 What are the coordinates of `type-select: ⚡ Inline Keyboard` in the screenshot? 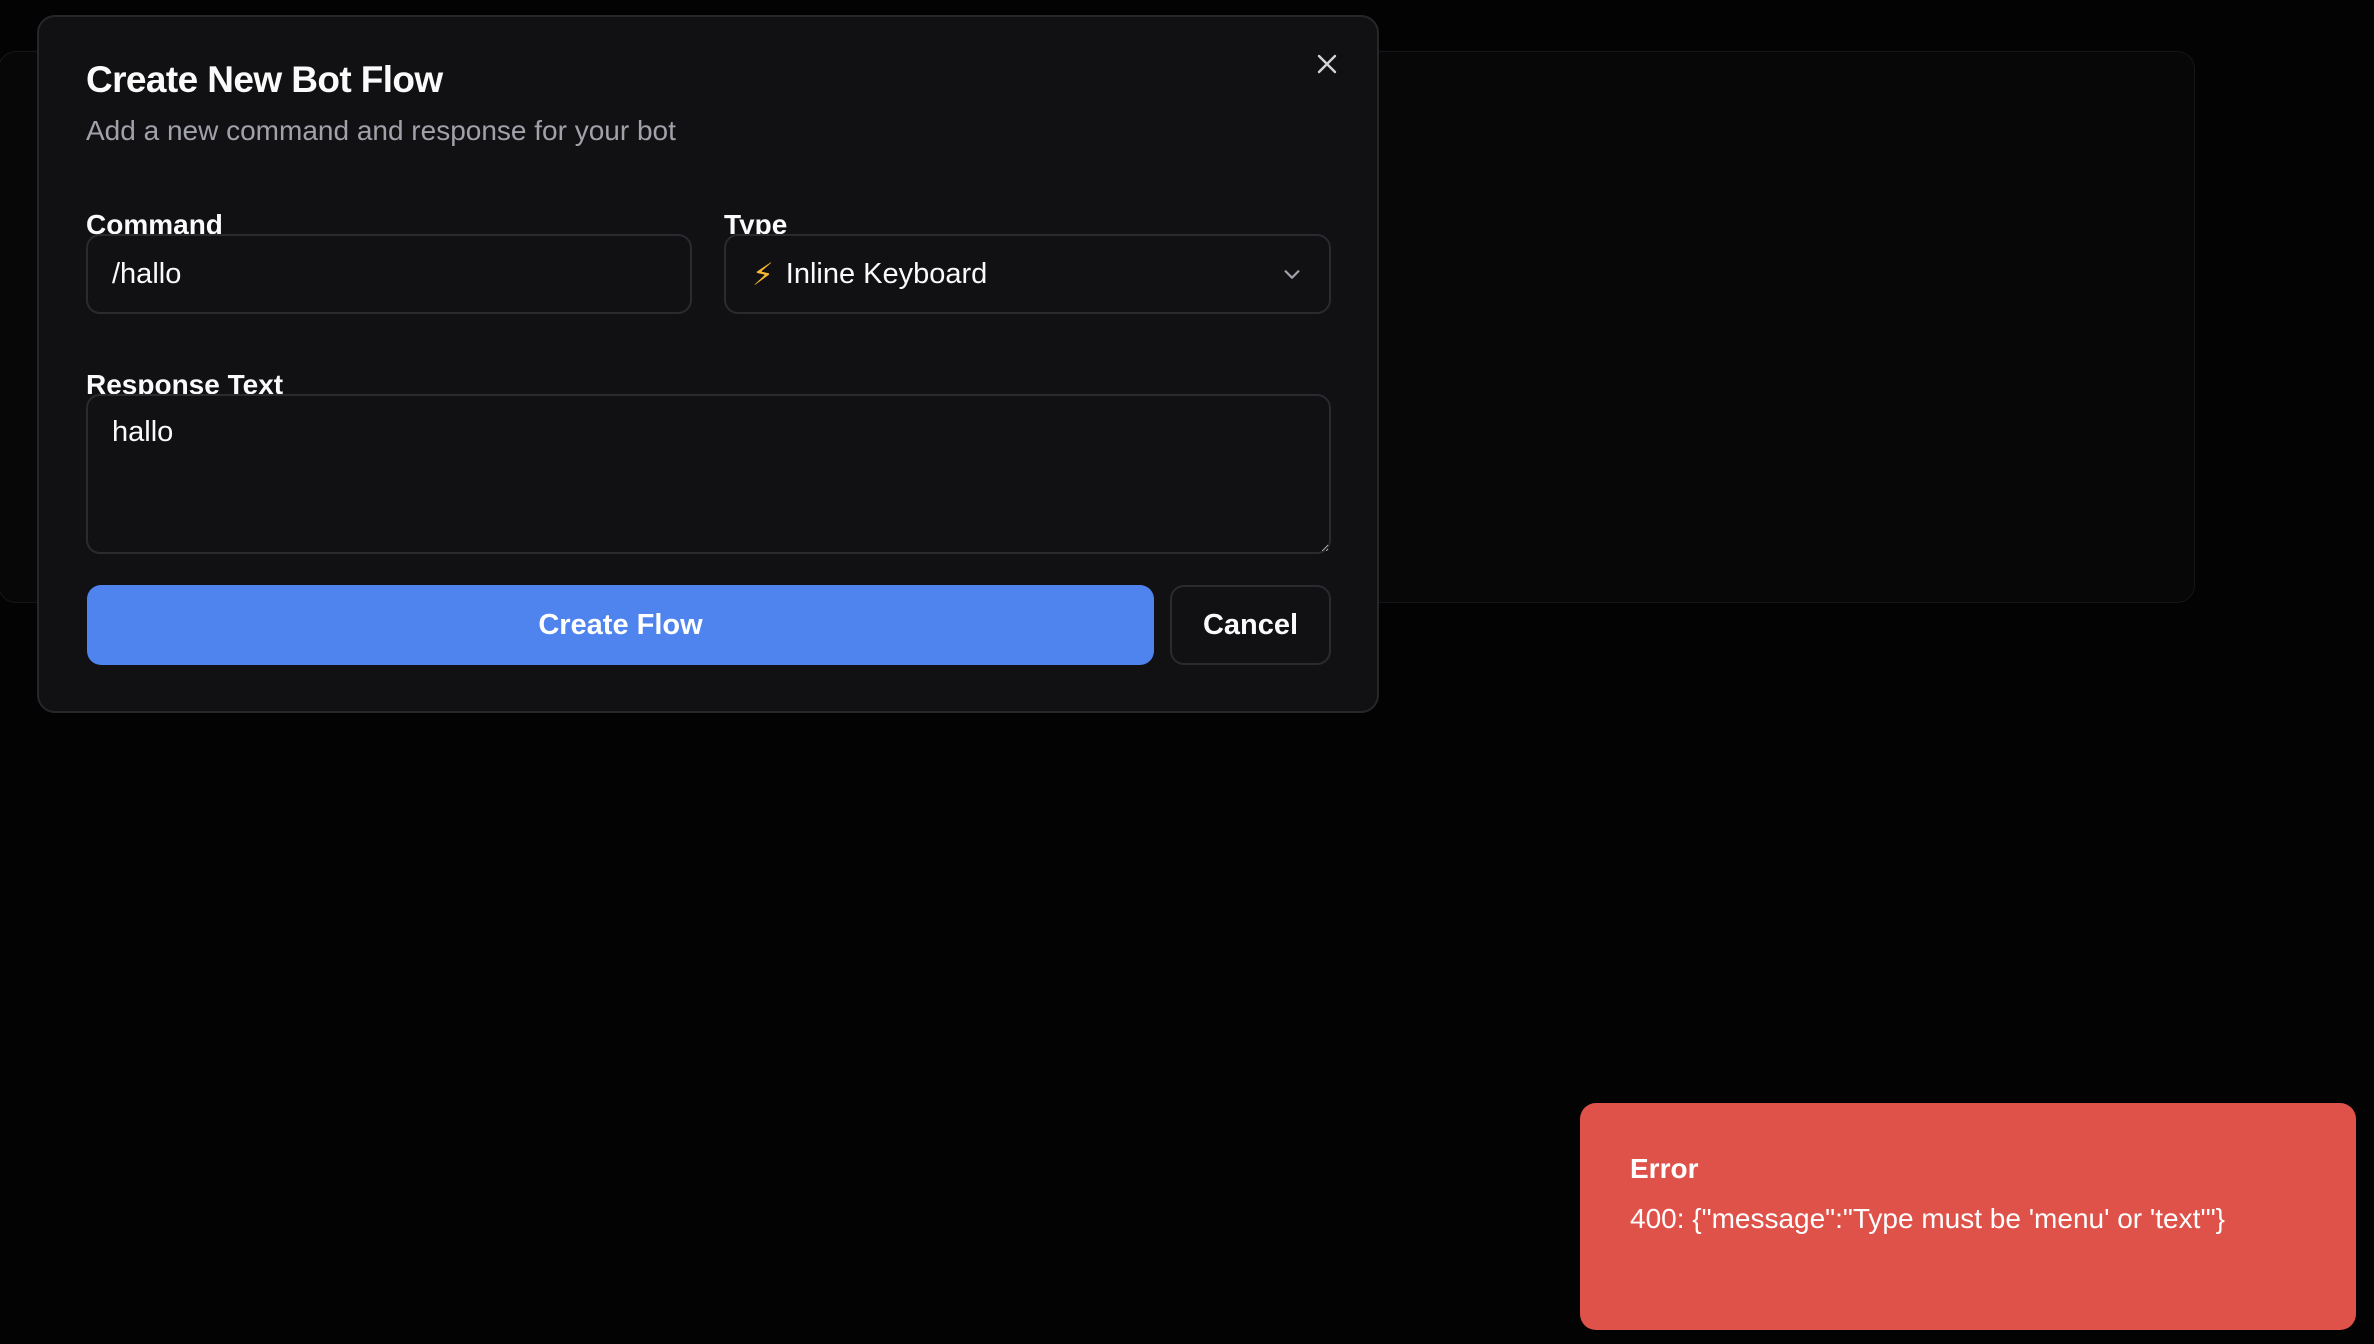 It's located at (1027, 274).